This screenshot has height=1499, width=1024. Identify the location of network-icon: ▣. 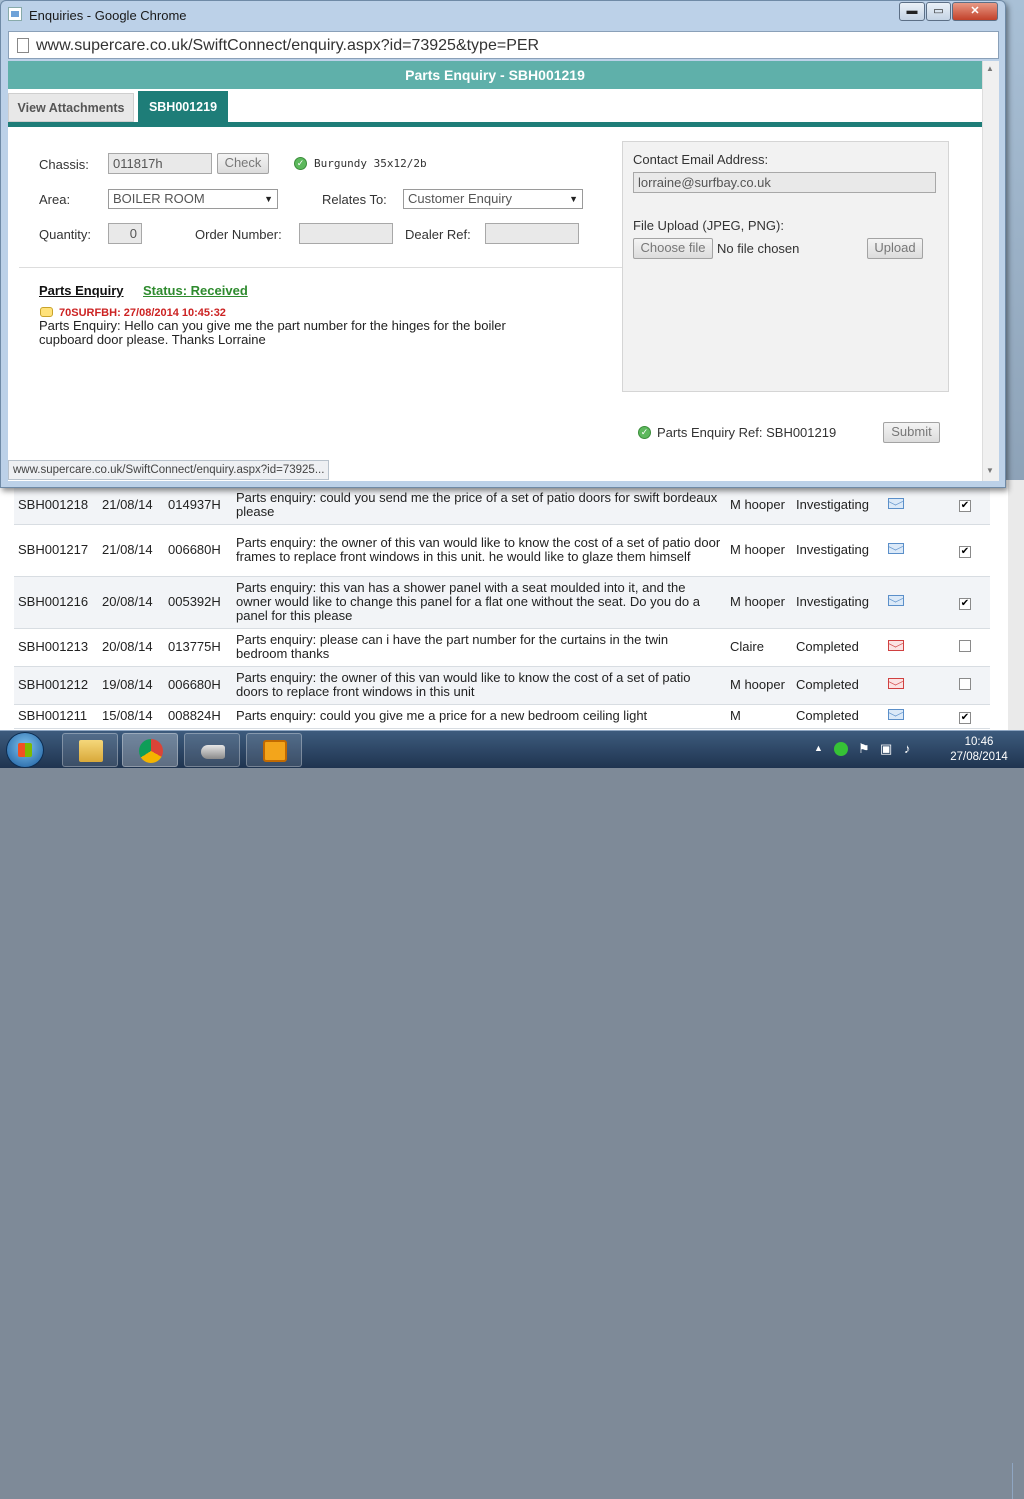
(886, 749).